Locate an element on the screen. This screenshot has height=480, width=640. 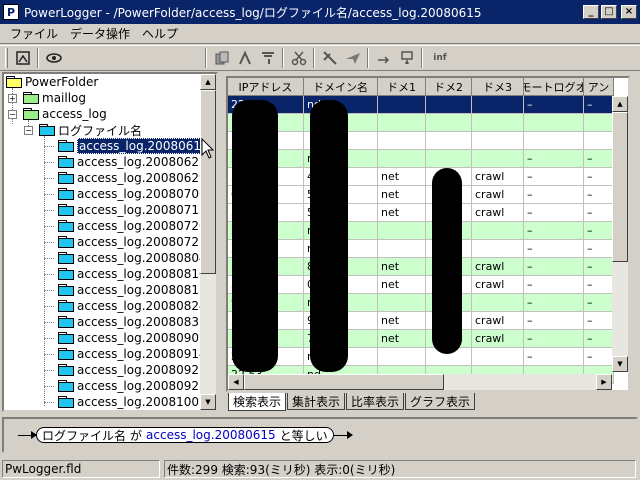
column-header: IPアドレス is located at coordinates (266, 87).